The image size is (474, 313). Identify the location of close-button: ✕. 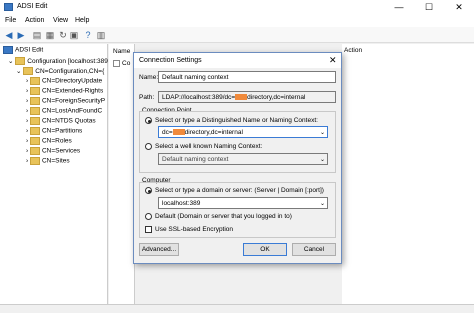
(459, 7).